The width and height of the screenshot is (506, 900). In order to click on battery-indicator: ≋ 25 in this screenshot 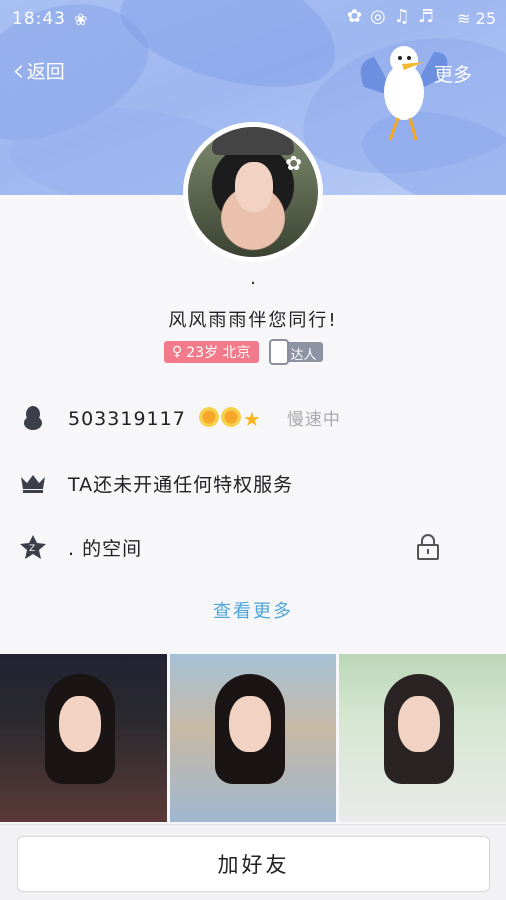, I will do `click(476, 18)`.